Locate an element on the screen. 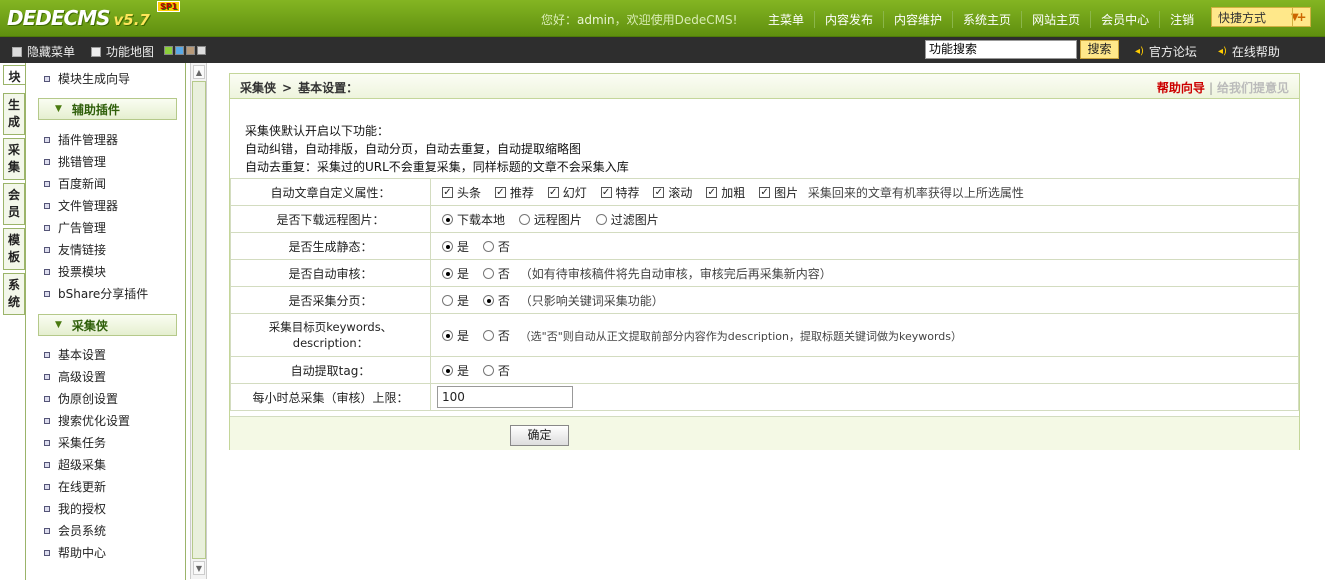  nav-logout: 注销 is located at coordinates (1181, 19).